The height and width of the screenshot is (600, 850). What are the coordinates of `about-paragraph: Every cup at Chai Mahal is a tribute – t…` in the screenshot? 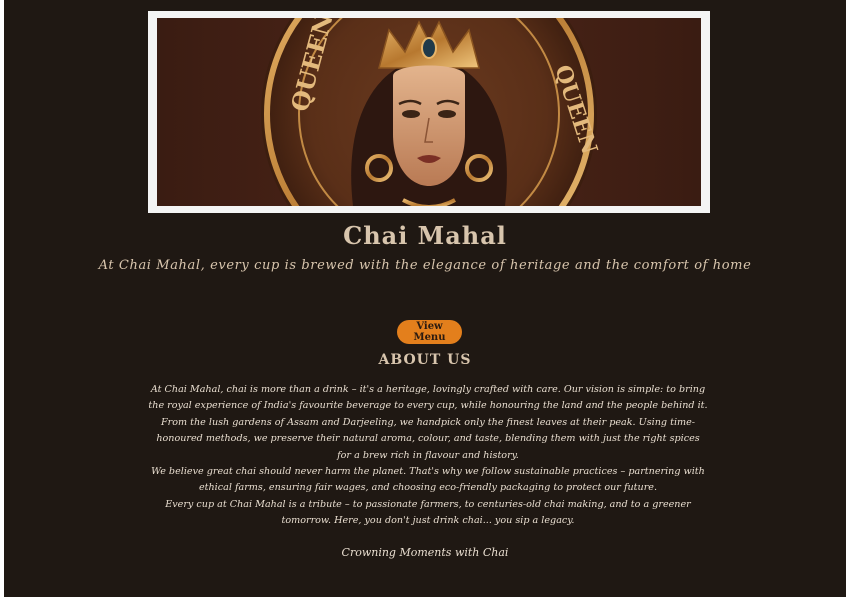 It's located at (428, 512).